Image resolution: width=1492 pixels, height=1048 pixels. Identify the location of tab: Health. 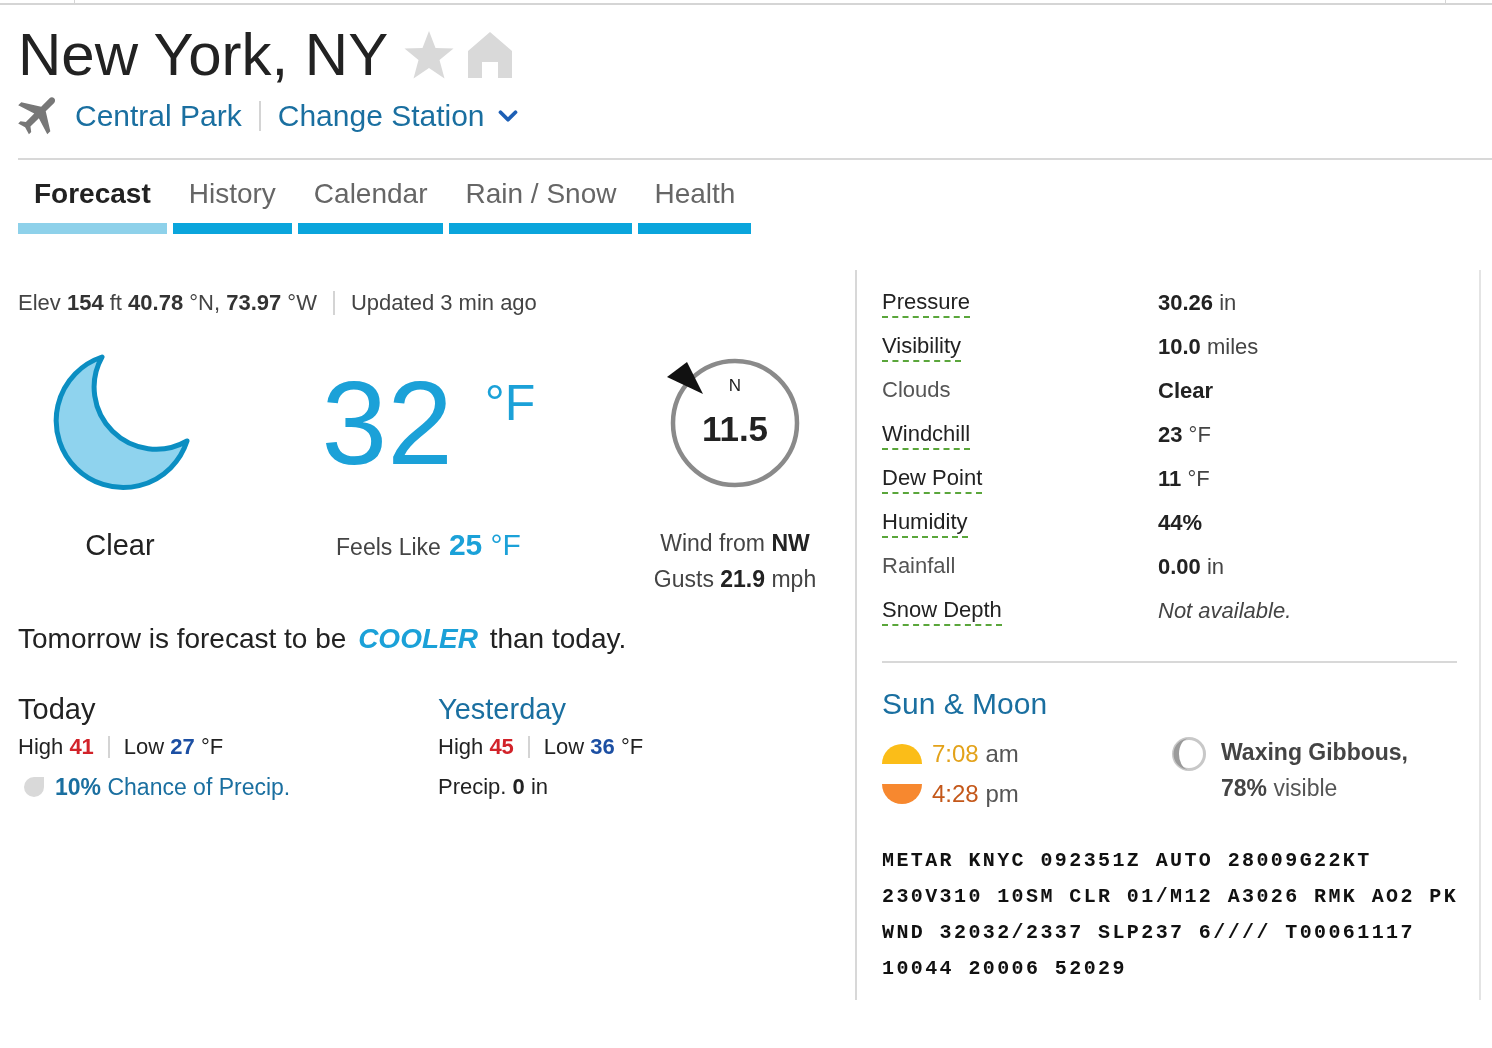
(695, 205).